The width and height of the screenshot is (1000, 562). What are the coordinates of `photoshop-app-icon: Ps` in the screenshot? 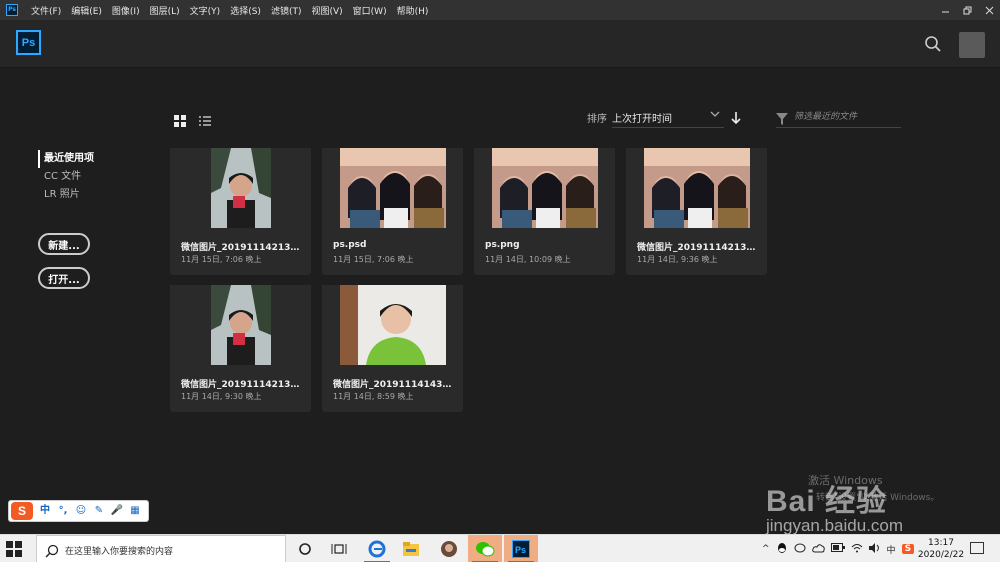 It's located at (12, 10).